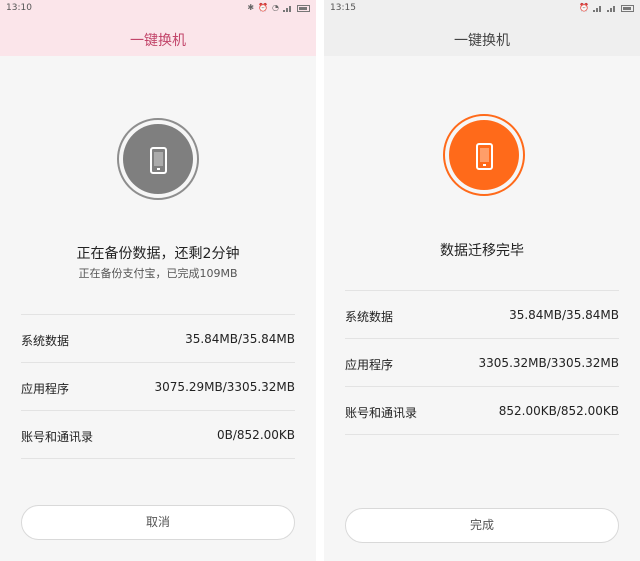 The height and width of the screenshot is (561, 640). What do you see at coordinates (158, 254) in the screenshot?
I see `status-headline: 正在备份数据，还剩2分钟` at bounding box center [158, 254].